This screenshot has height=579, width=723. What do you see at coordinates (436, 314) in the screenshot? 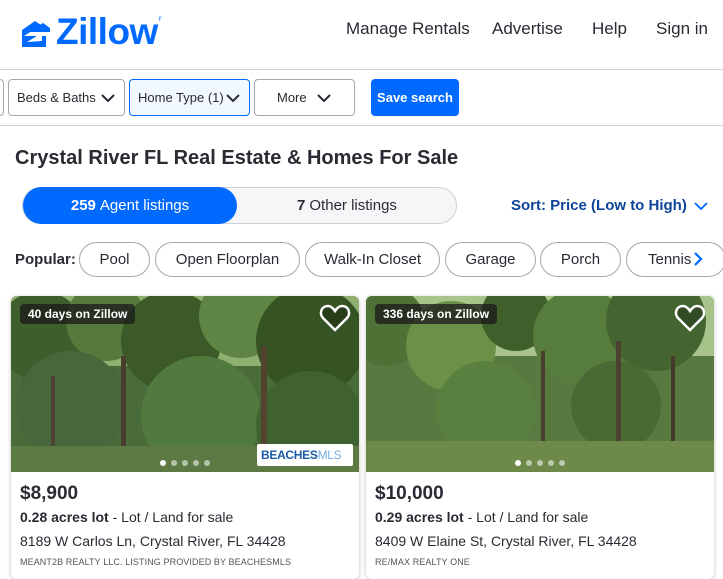
I see `days-on-zillow-badge: 336 days on Zillow` at bounding box center [436, 314].